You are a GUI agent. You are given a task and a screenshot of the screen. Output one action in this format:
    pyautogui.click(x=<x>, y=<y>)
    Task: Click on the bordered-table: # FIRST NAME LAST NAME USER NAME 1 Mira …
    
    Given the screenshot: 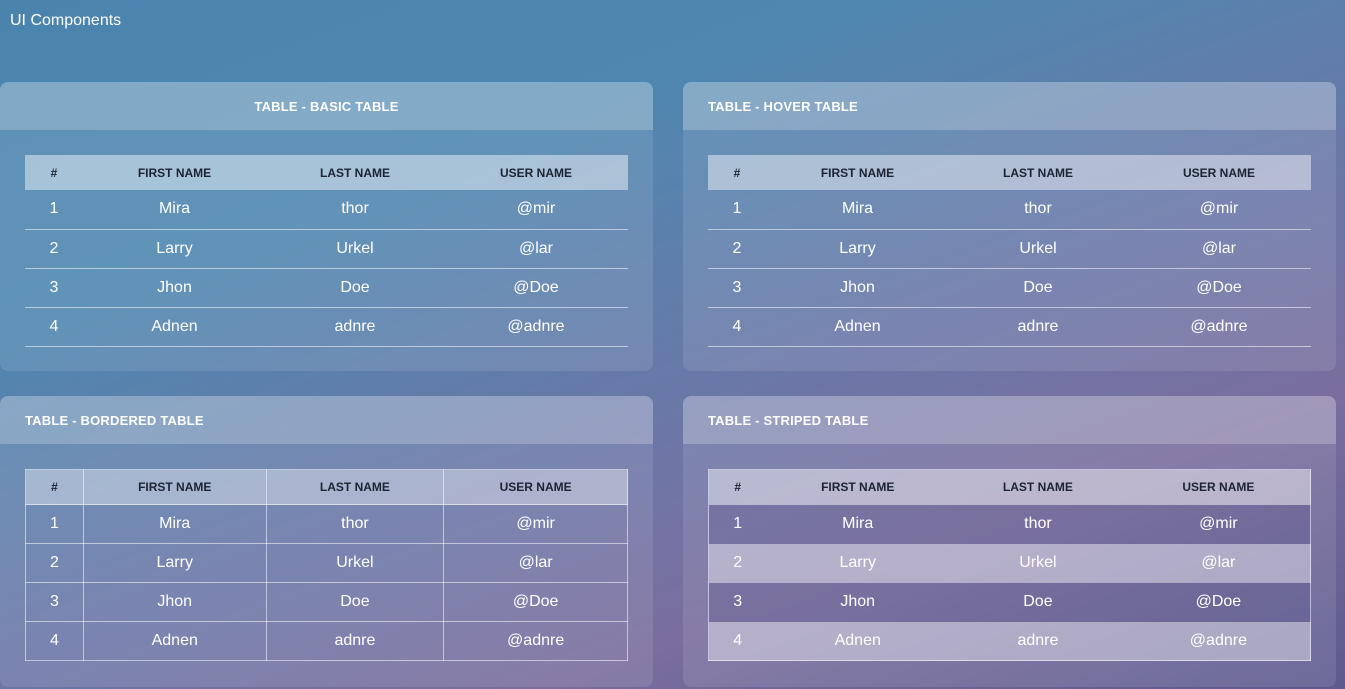 What is the action you would take?
    pyautogui.click(x=326, y=565)
    